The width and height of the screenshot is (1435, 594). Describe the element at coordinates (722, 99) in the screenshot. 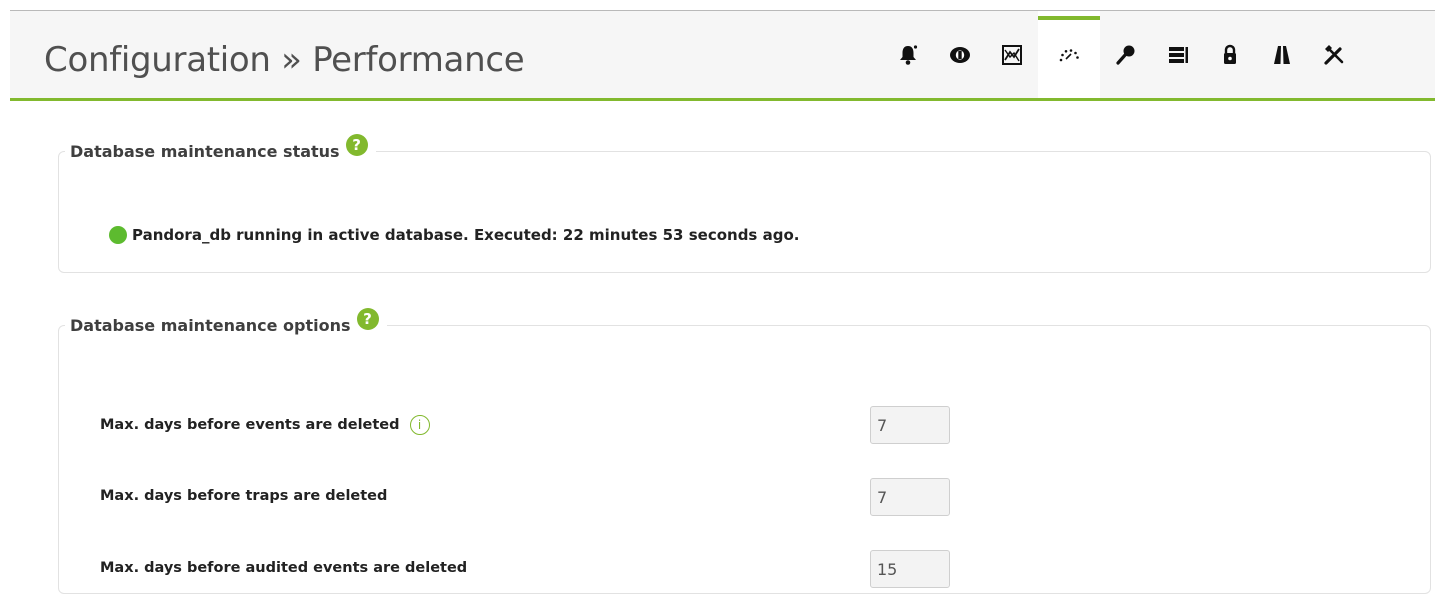

I see `header-accent-line` at that location.